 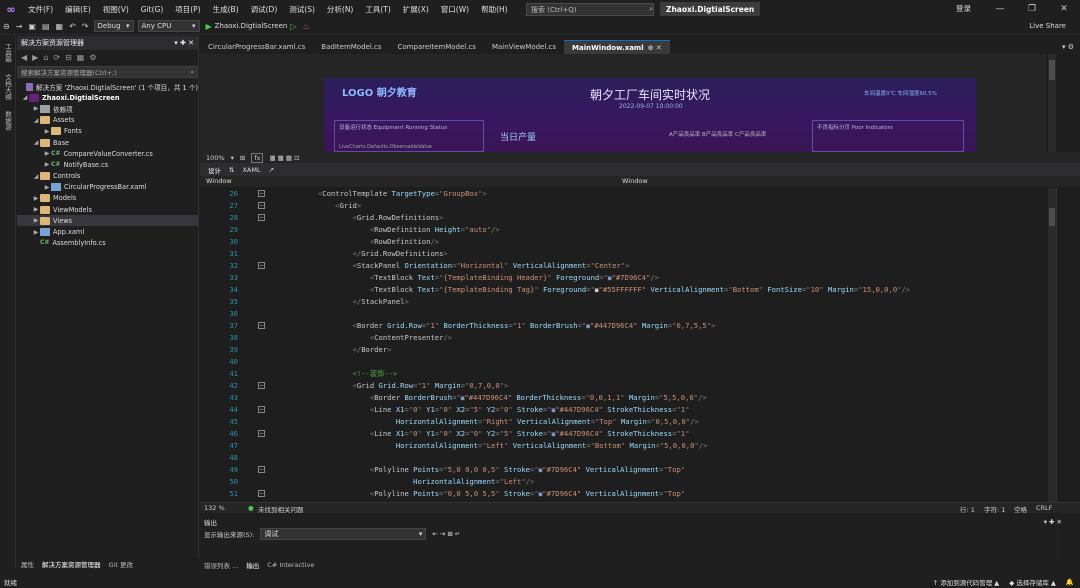 What do you see at coordinates (1020, 509) in the screenshot?
I see `whitespace-indicator: 空格` at bounding box center [1020, 509].